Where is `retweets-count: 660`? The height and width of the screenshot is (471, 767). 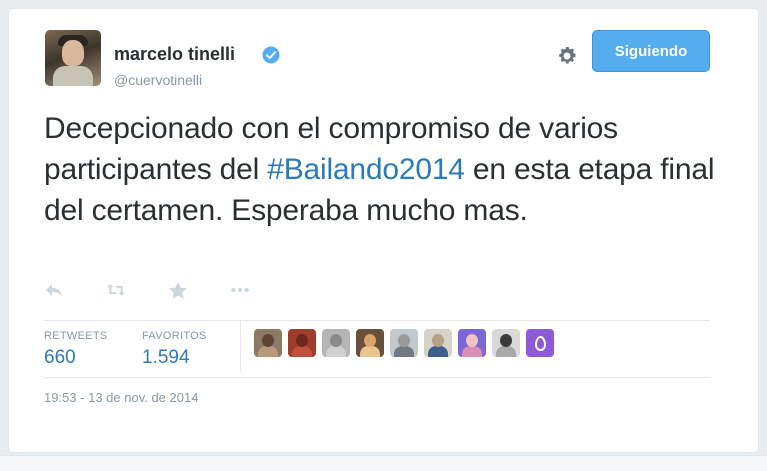
retweets-count: 660 is located at coordinates (60, 357).